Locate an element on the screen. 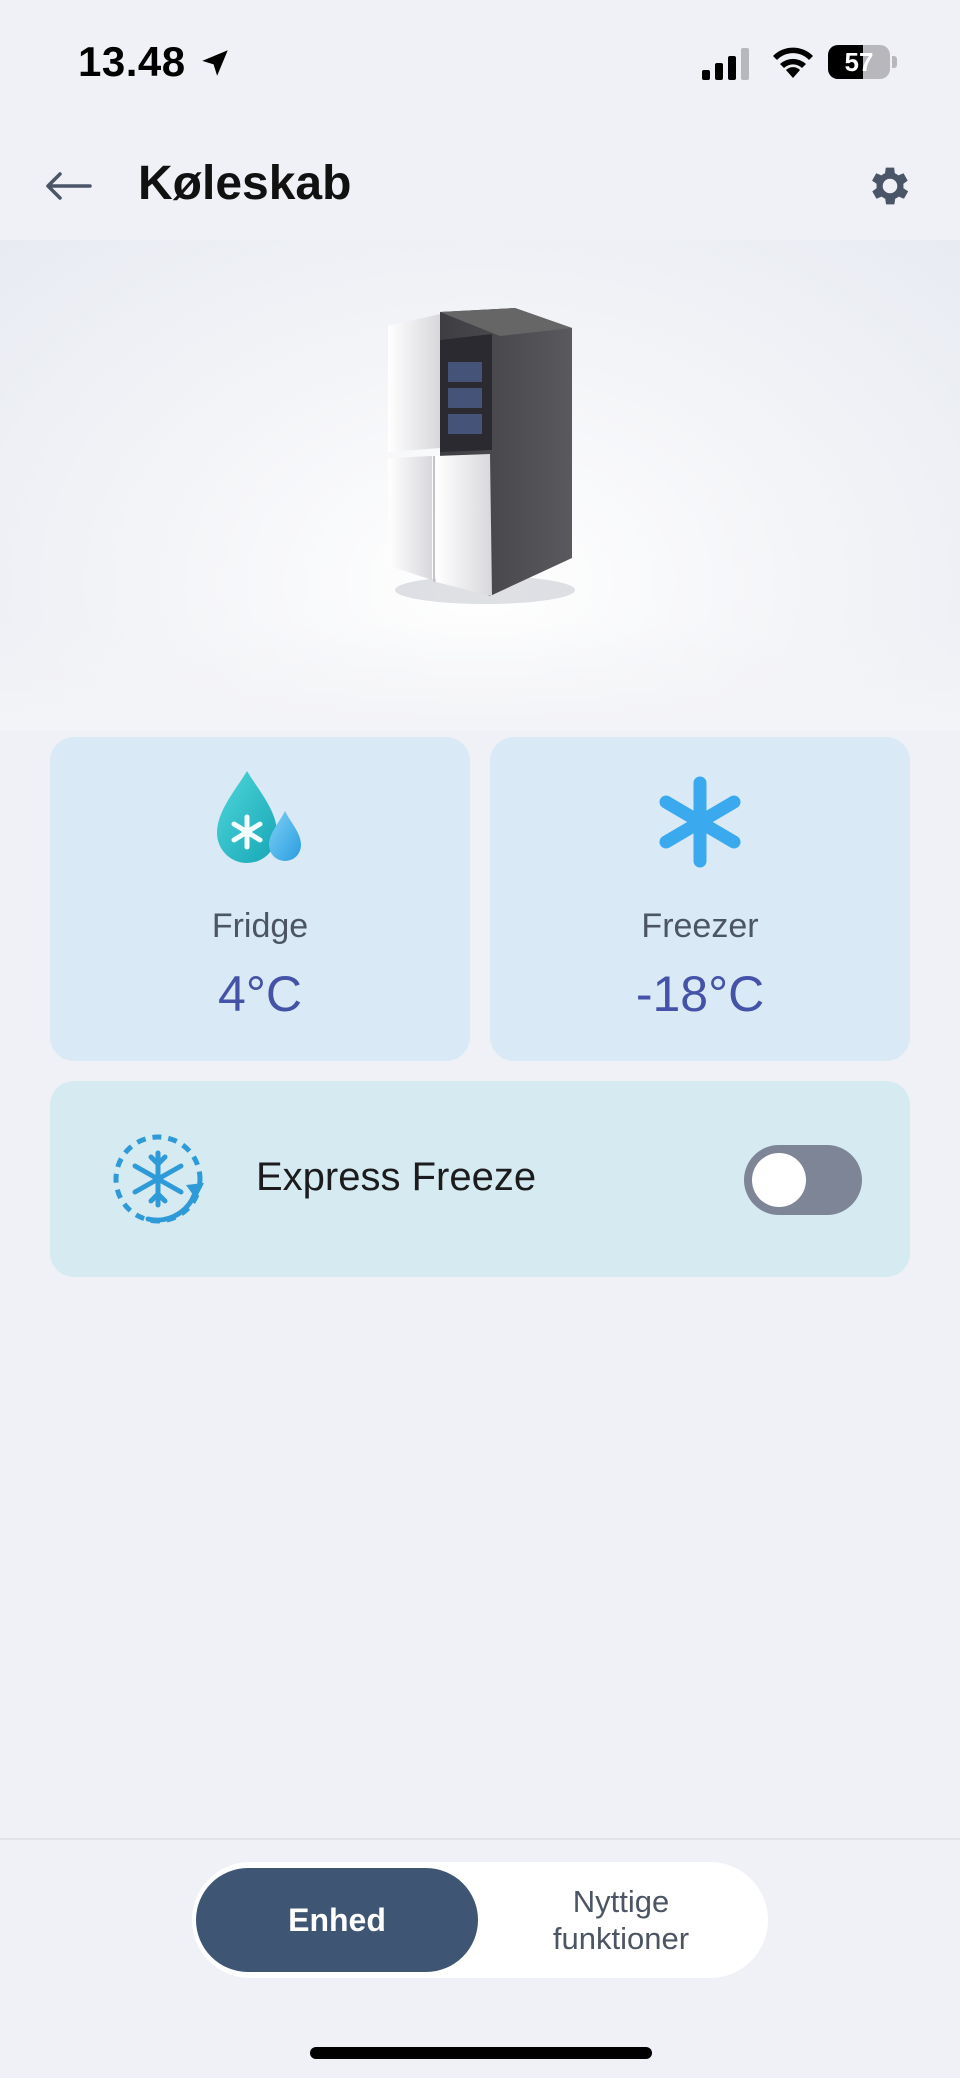  tab-nyttige-label-line2: funktioner is located at coordinates (621, 1938).